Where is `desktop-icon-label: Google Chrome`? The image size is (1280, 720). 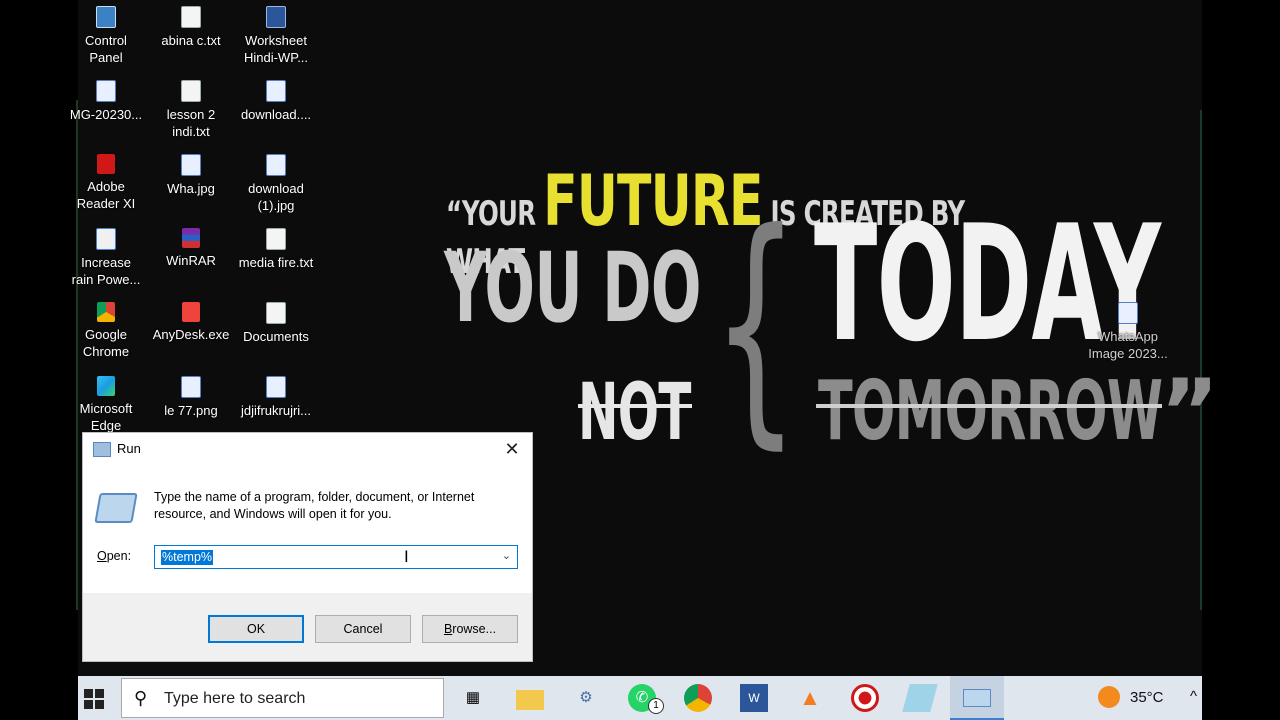
desktop-icon-label: Google Chrome is located at coordinates (106, 343).